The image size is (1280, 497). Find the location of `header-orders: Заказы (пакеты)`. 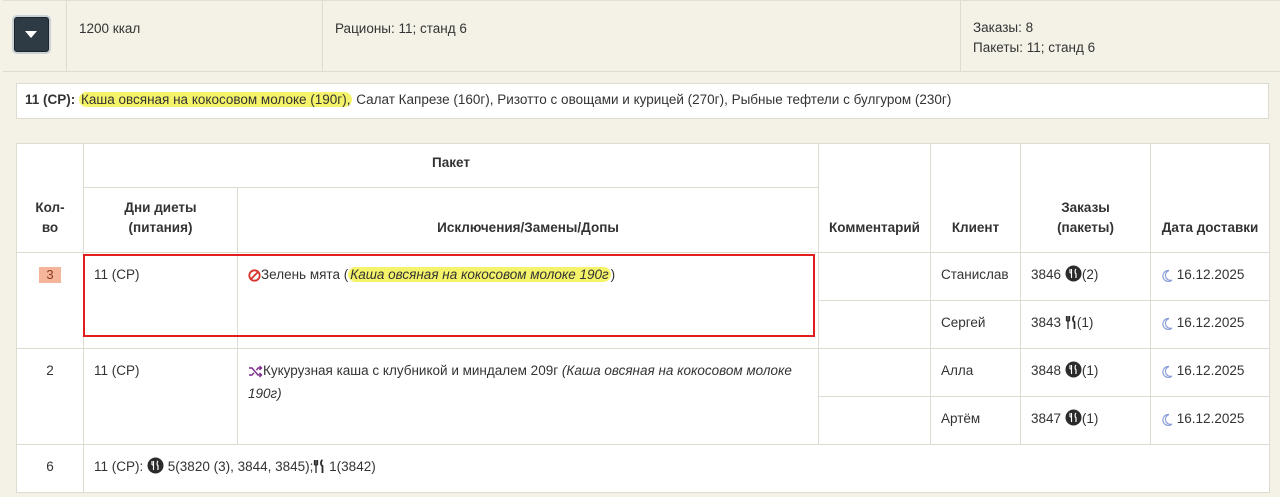

header-orders: Заказы (пакеты) is located at coordinates (1086, 198).